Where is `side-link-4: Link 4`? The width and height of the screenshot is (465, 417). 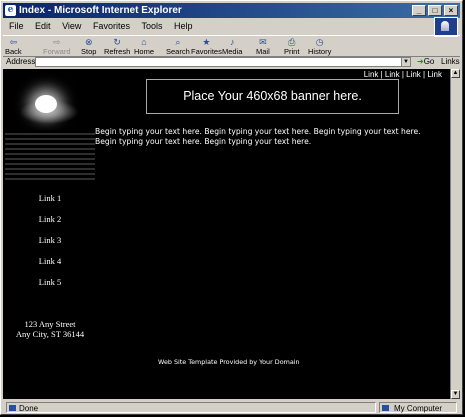
side-link-4: Link 4 is located at coordinates (50, 266).